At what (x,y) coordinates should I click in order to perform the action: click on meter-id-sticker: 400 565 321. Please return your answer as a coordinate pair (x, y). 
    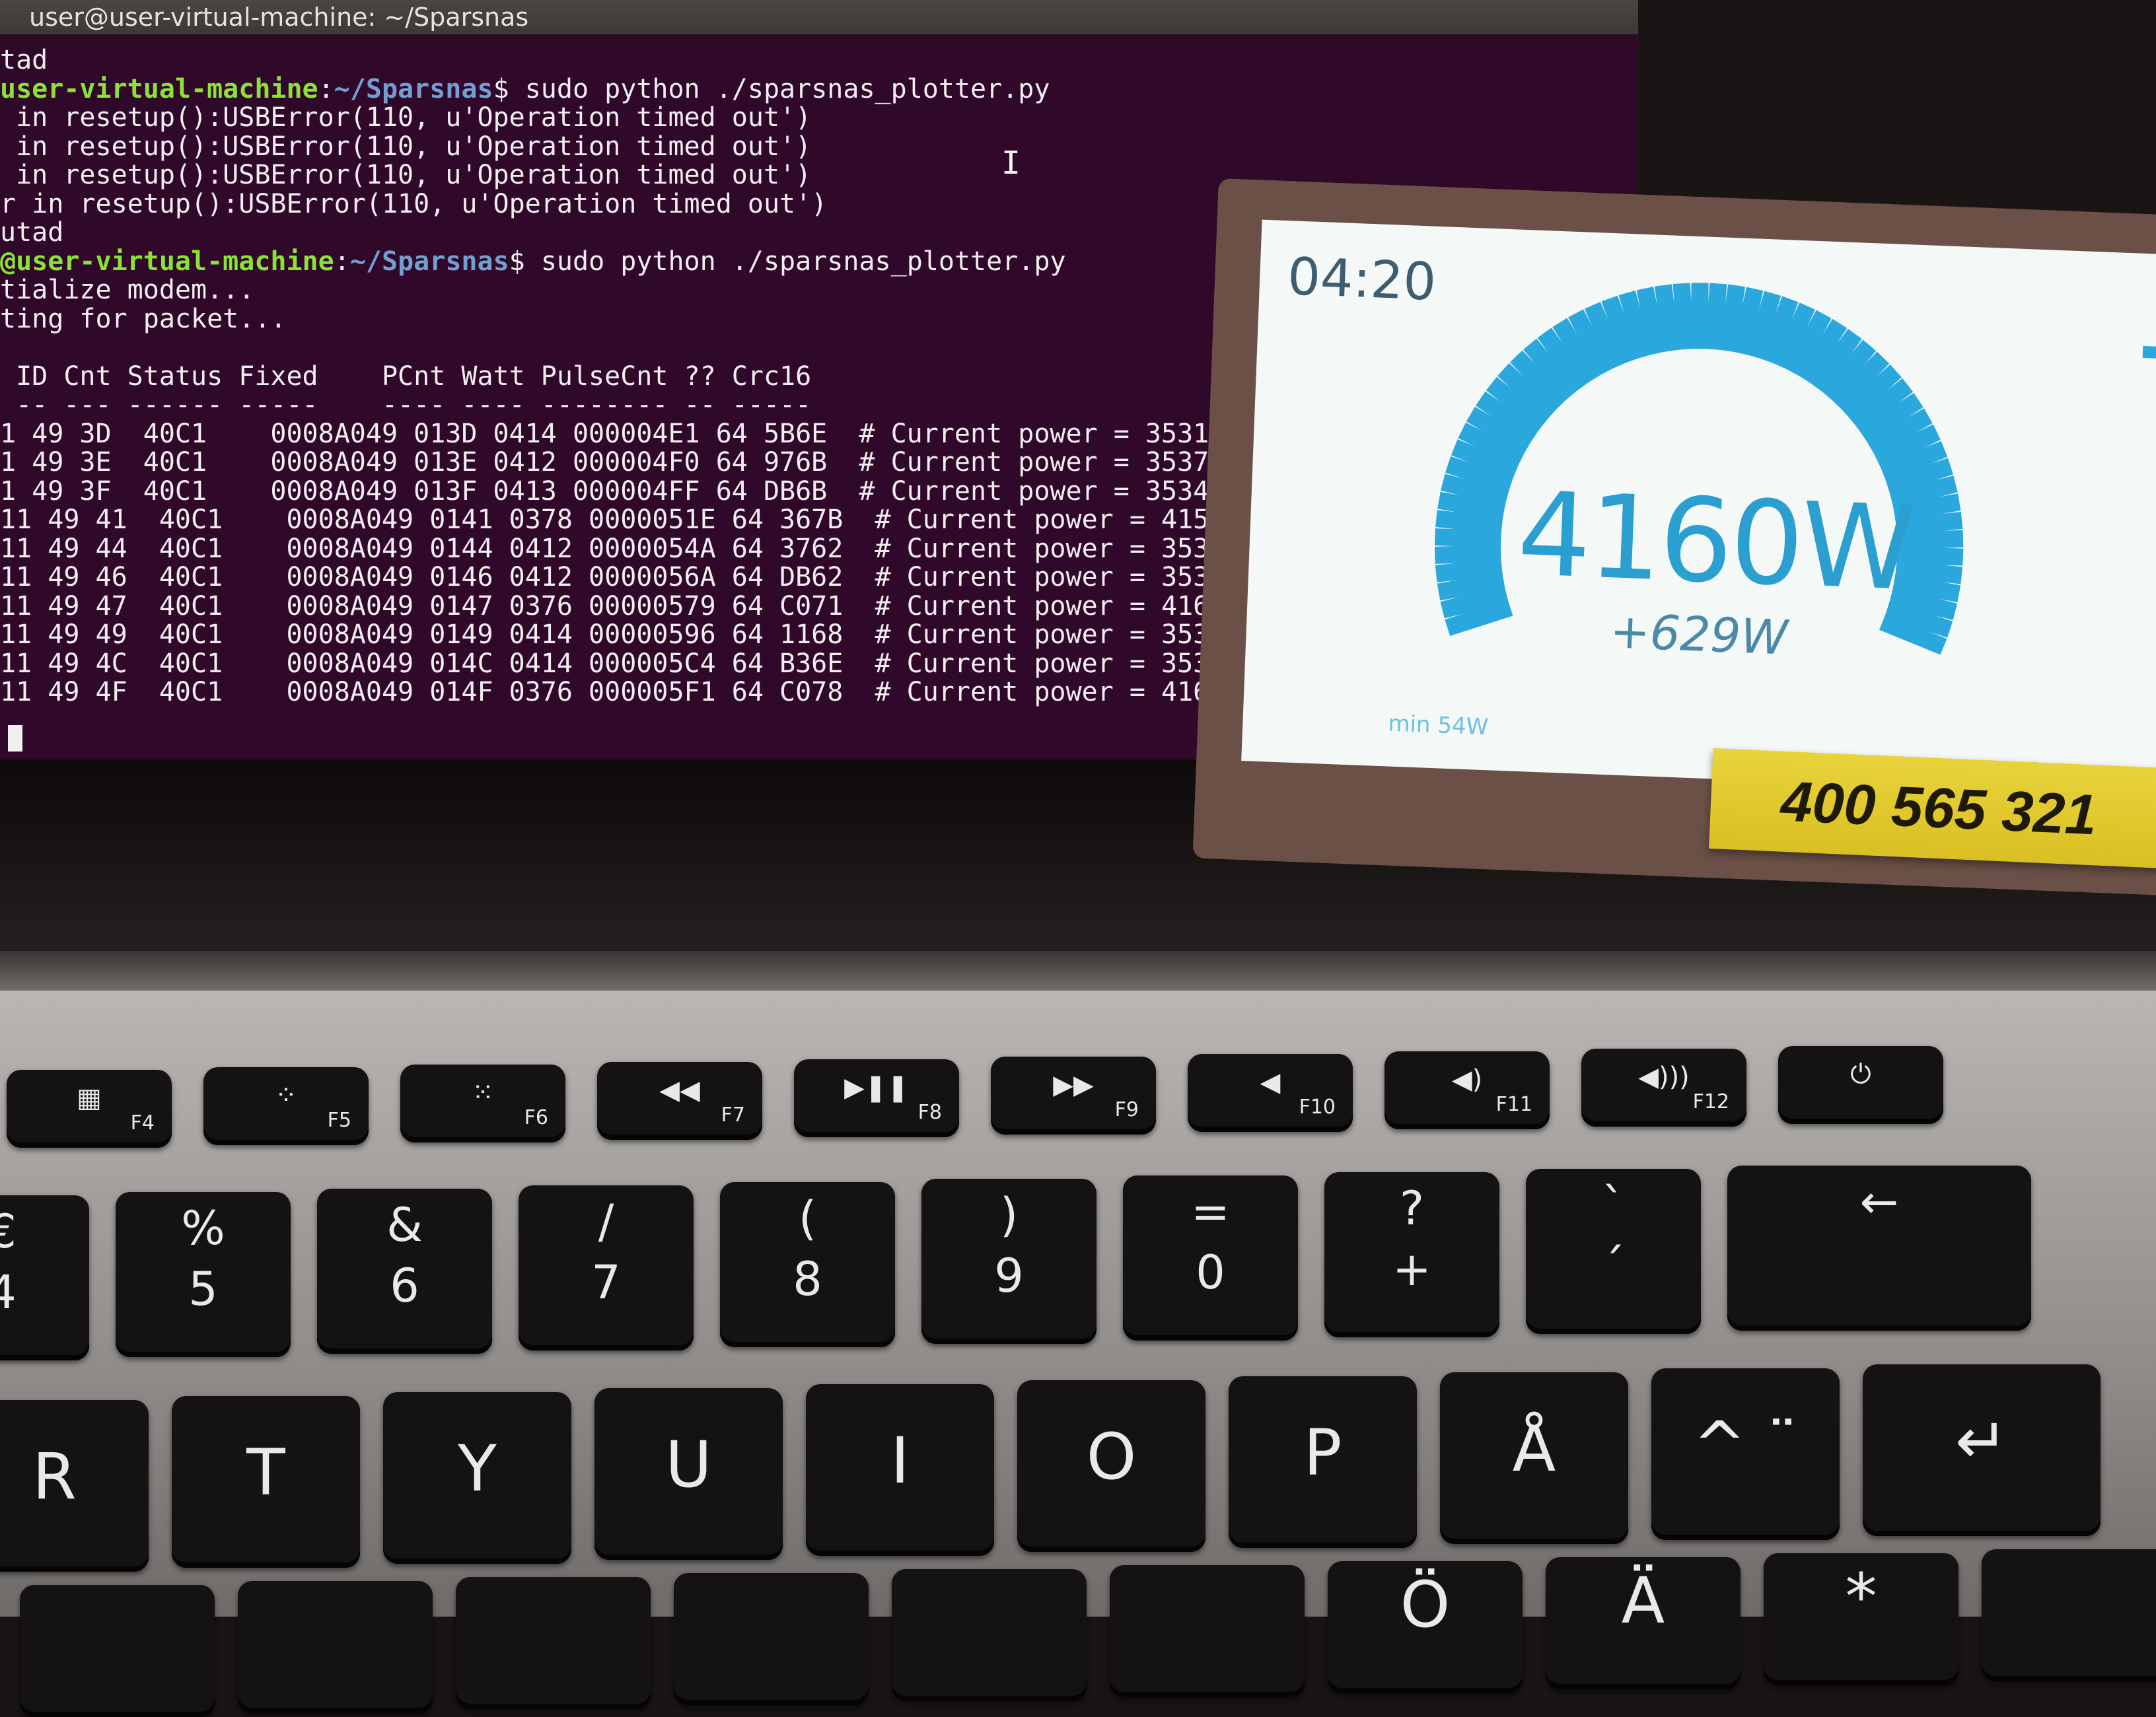
    Looking at the image, I should click on (1932, 808).